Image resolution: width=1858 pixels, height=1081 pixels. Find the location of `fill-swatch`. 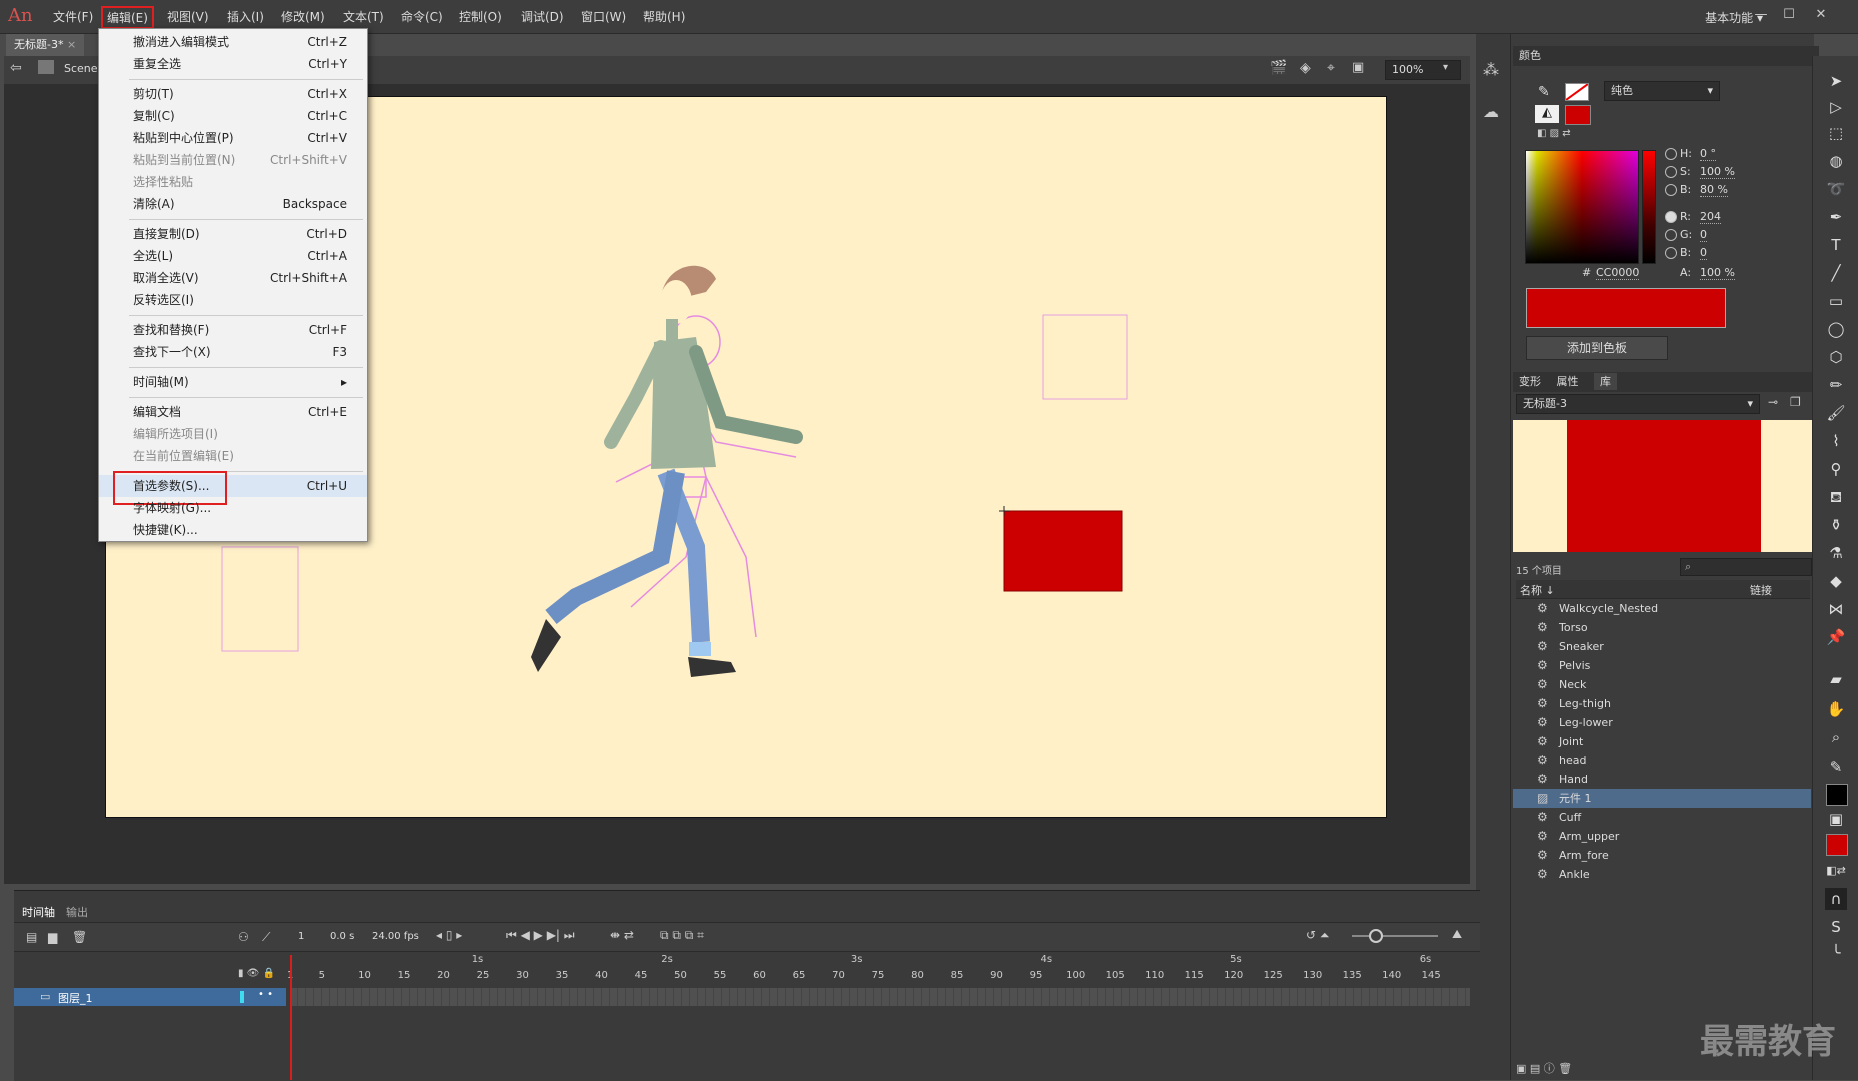

fill-swatch is located at coordinates (1578, 115).